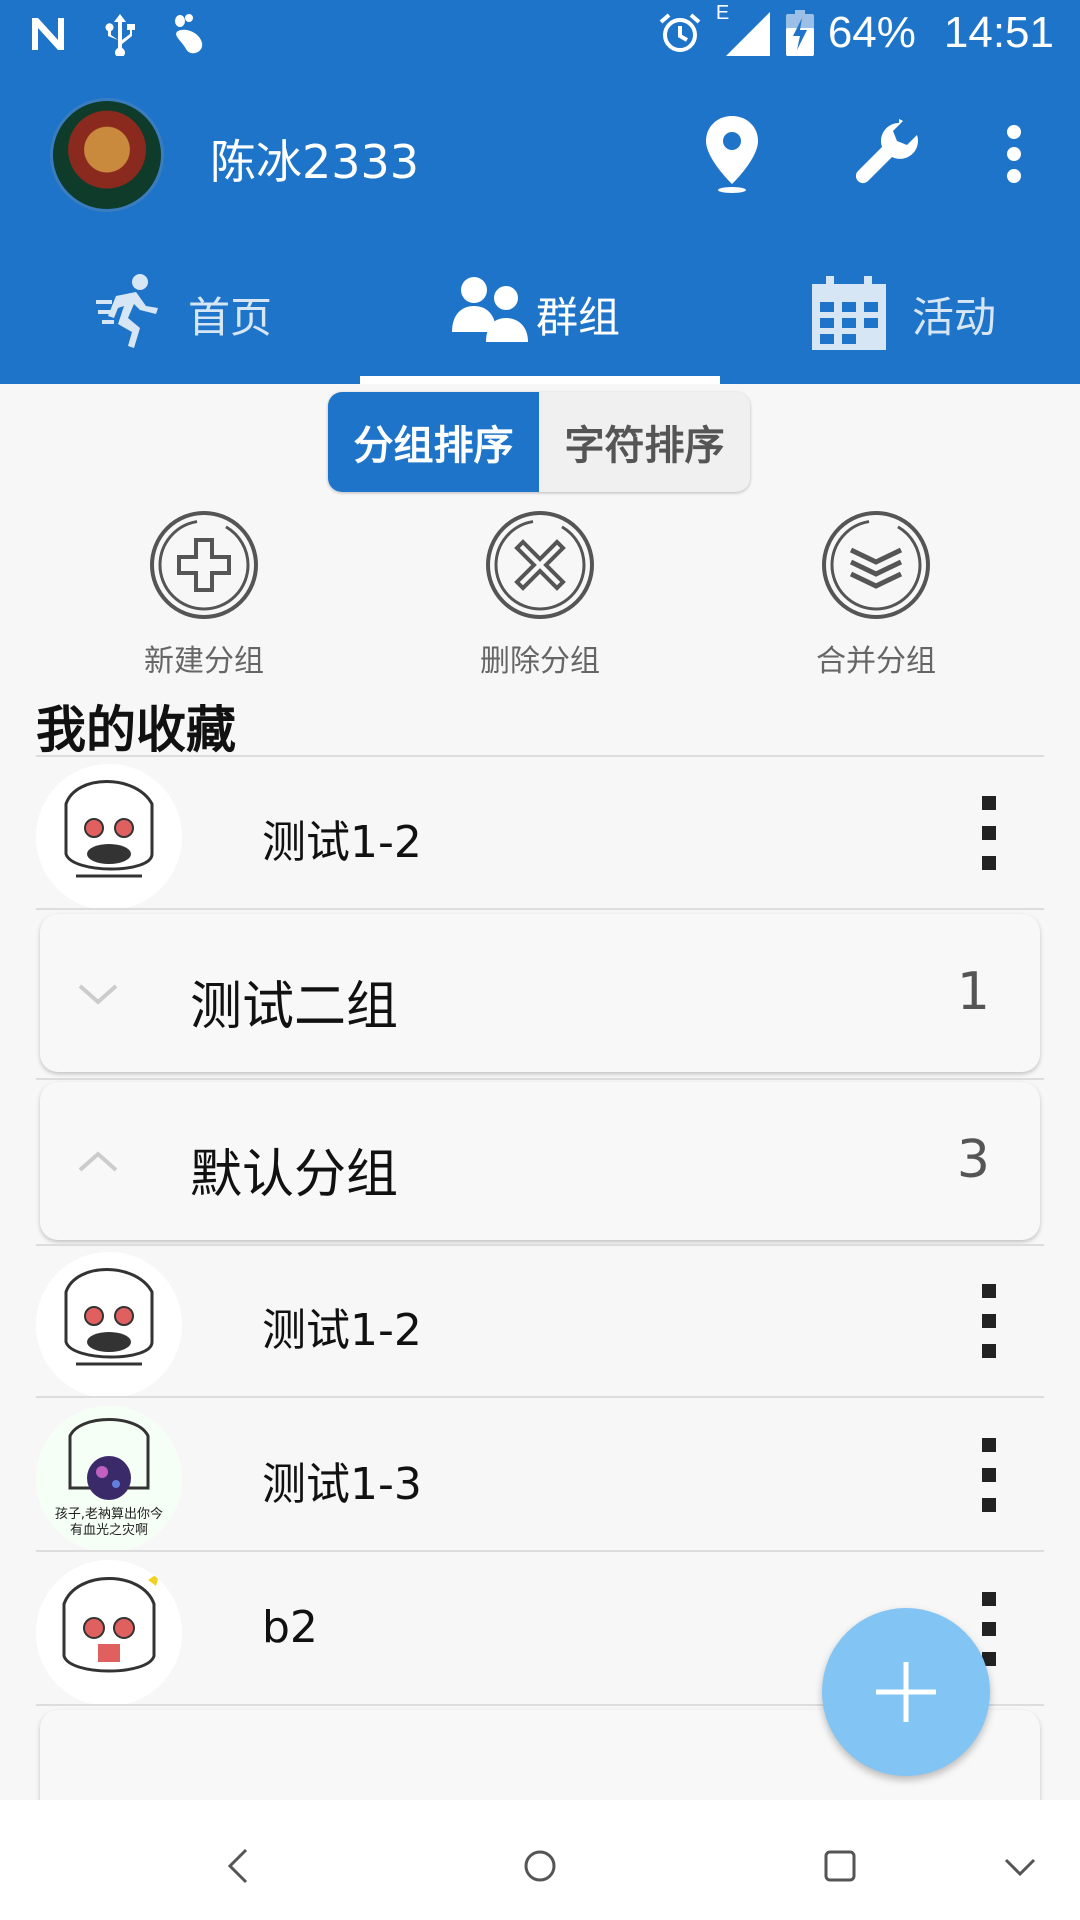  I want to click on running-icon, so click(127, 311).